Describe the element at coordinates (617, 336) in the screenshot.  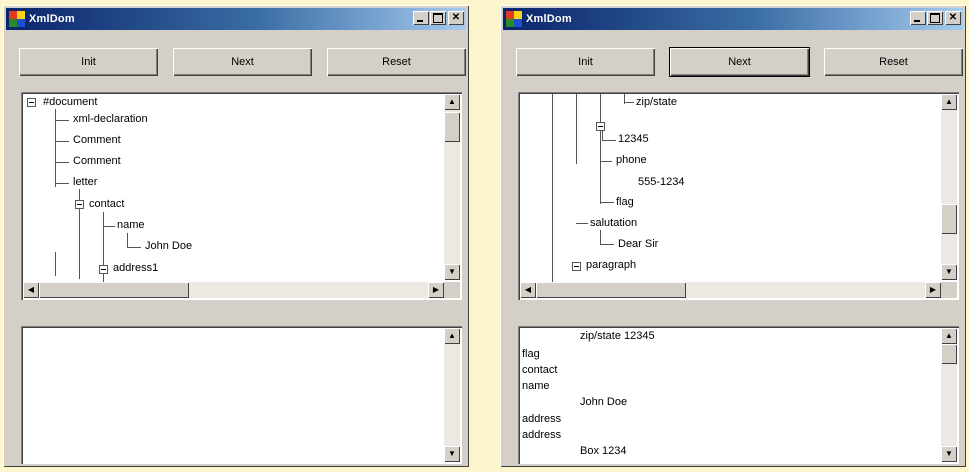
I see `text-line: zip/state 12345` at that location.